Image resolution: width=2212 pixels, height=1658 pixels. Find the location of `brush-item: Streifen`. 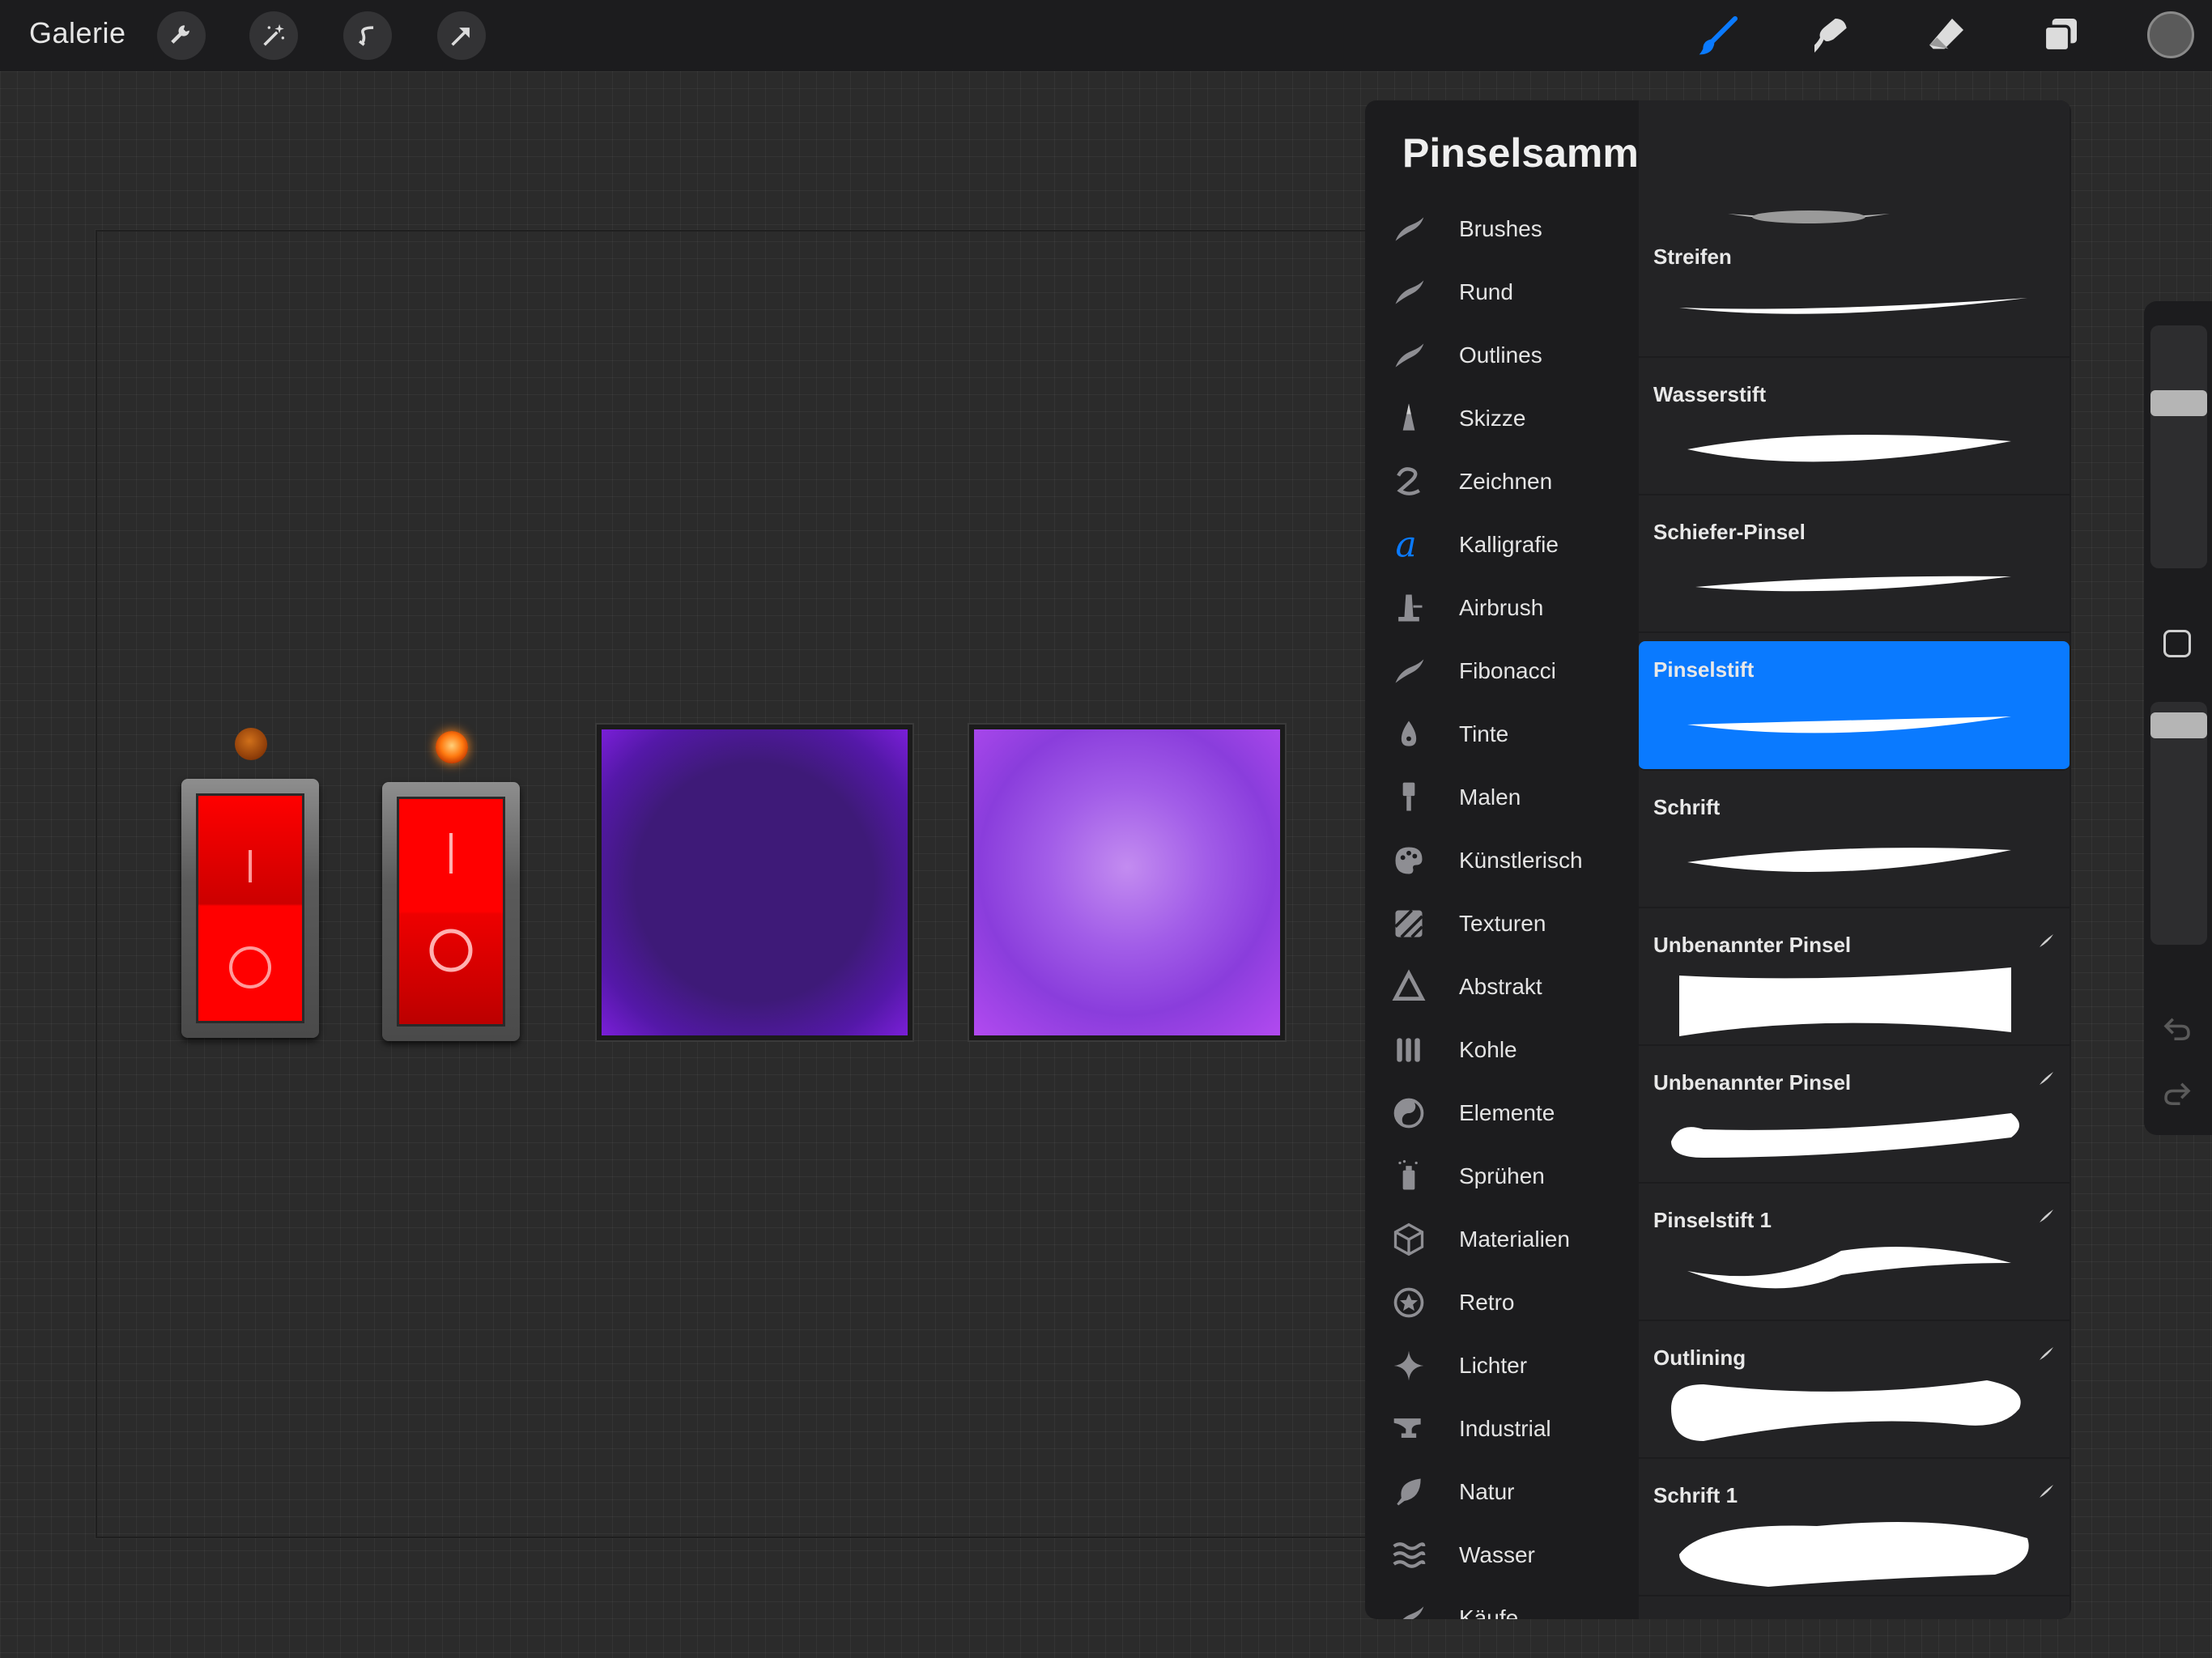

brush-item: Streifen is located at coordinates (1854, 293).